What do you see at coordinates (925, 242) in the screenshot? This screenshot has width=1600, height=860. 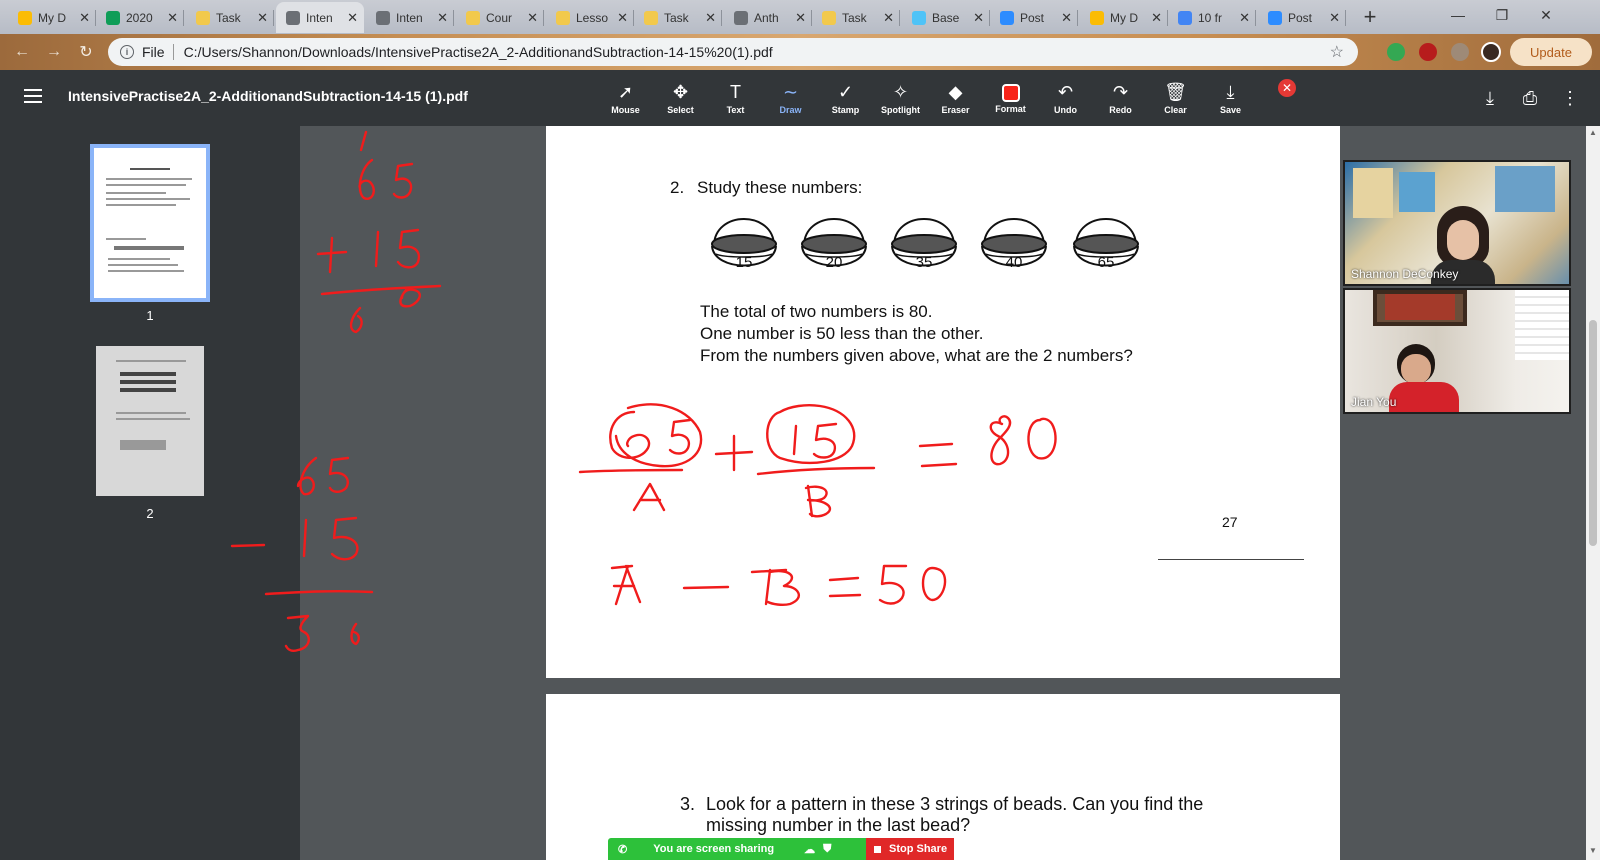 I see `basket-illustrations` at bounding box center [925, 242].